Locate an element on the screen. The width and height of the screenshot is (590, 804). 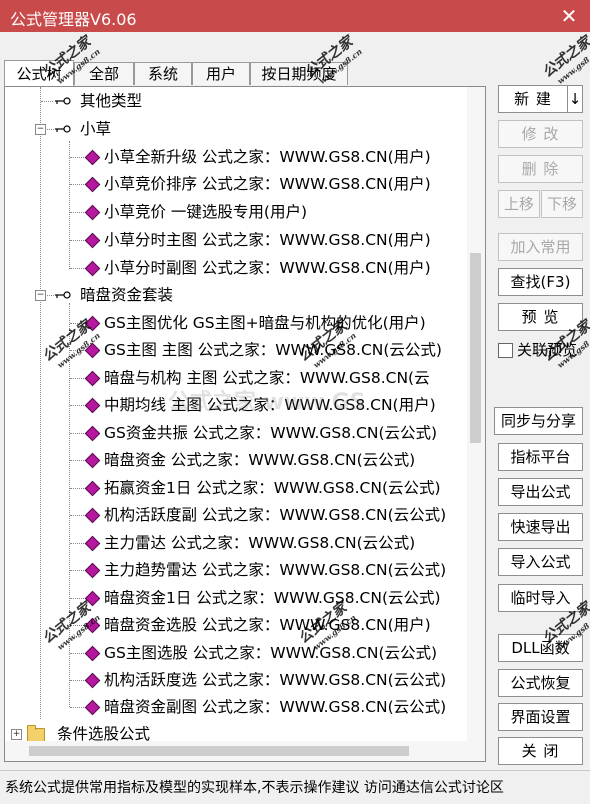
tree-item: 暗盘资金副图 公式之家：WWW.GS8.CN(云公式) is located at coordinates (275, 707).